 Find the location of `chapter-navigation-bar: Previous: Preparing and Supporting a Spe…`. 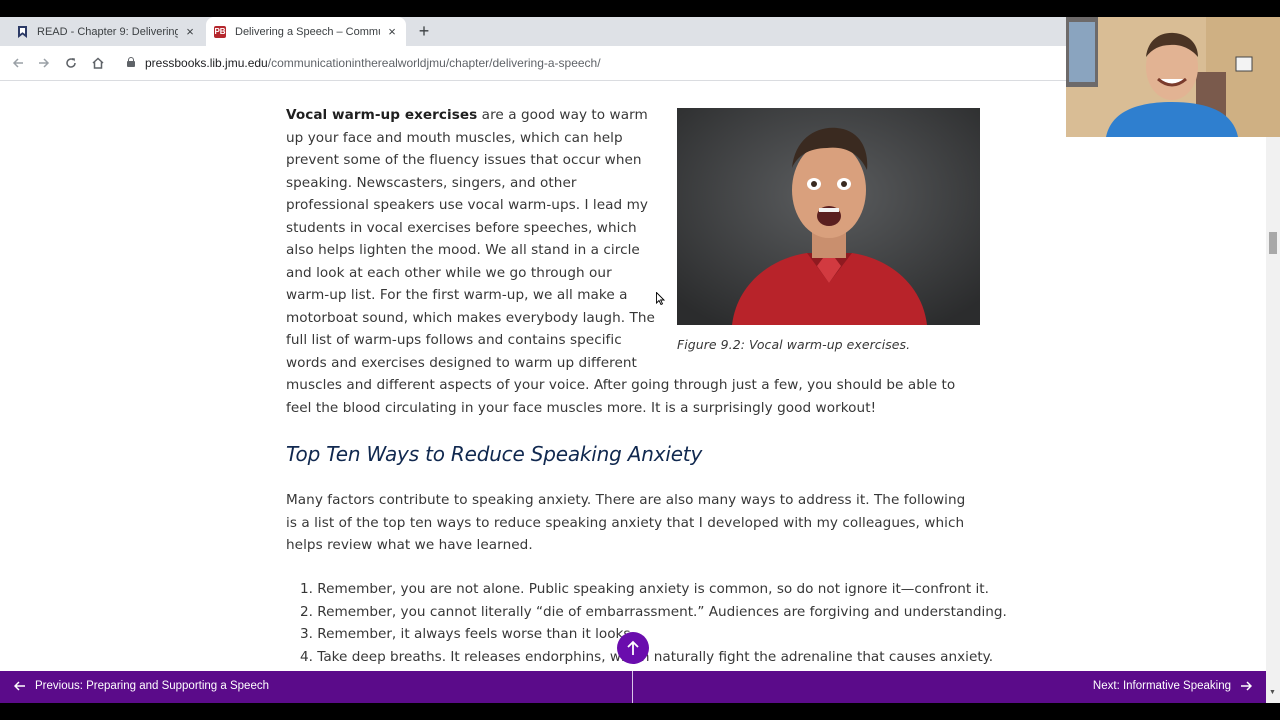

chapter-navigation-bar: Previous: Preparing and Supporting a Spe… is located at coordinates (633, 687).